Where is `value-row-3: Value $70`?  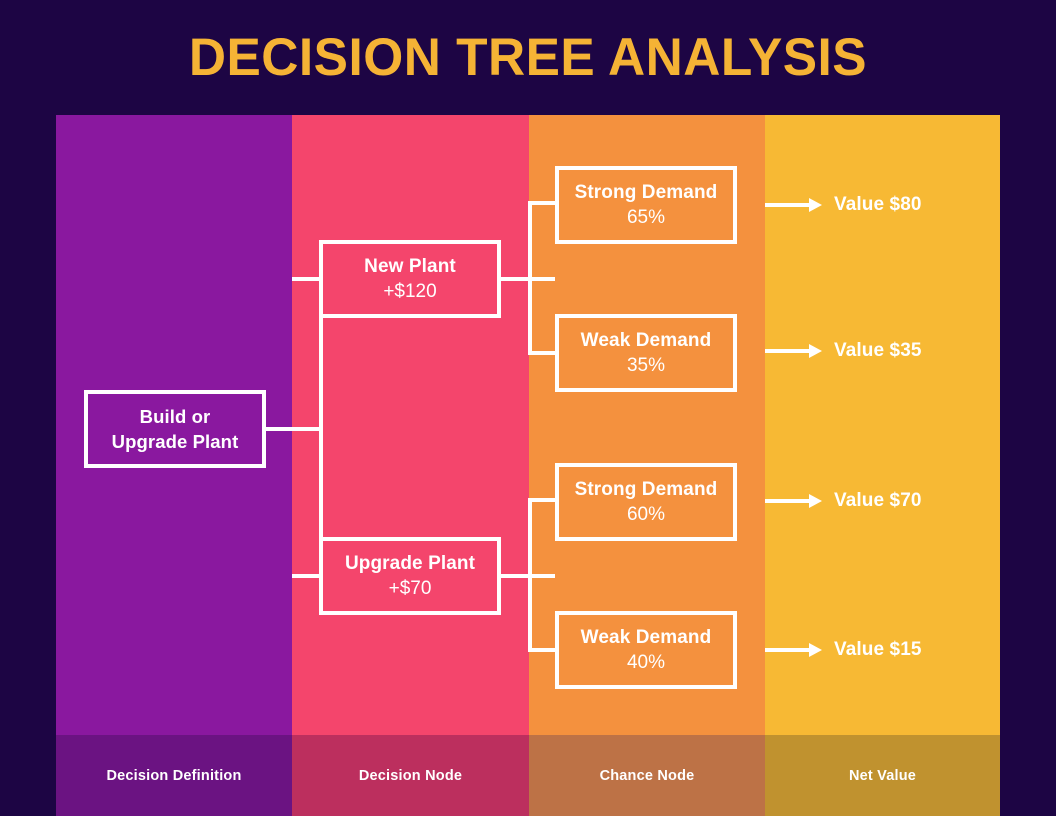
value-row-3: Value $70 is located at coordinates (882, 501).